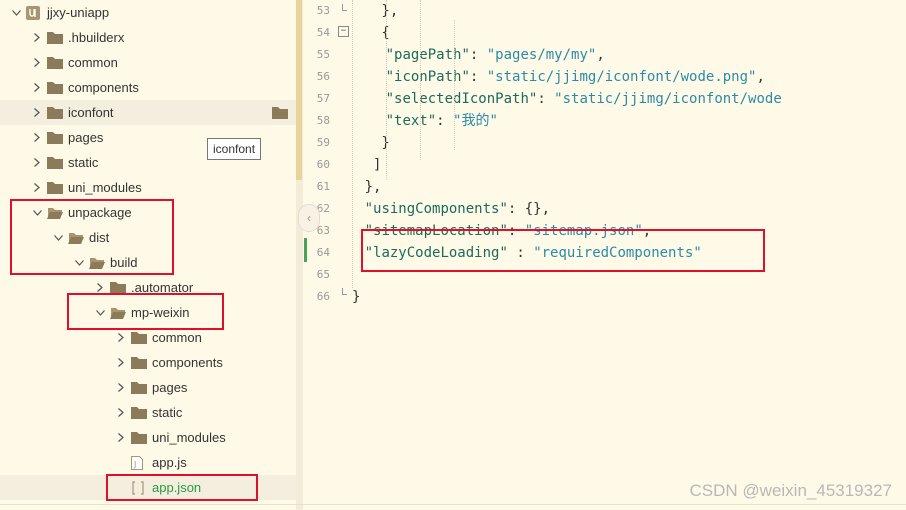 The width and height of the screenshot is (906, 510). I want to click on code-line: "pagePath": "pages/my/my",, so click(495, 55).